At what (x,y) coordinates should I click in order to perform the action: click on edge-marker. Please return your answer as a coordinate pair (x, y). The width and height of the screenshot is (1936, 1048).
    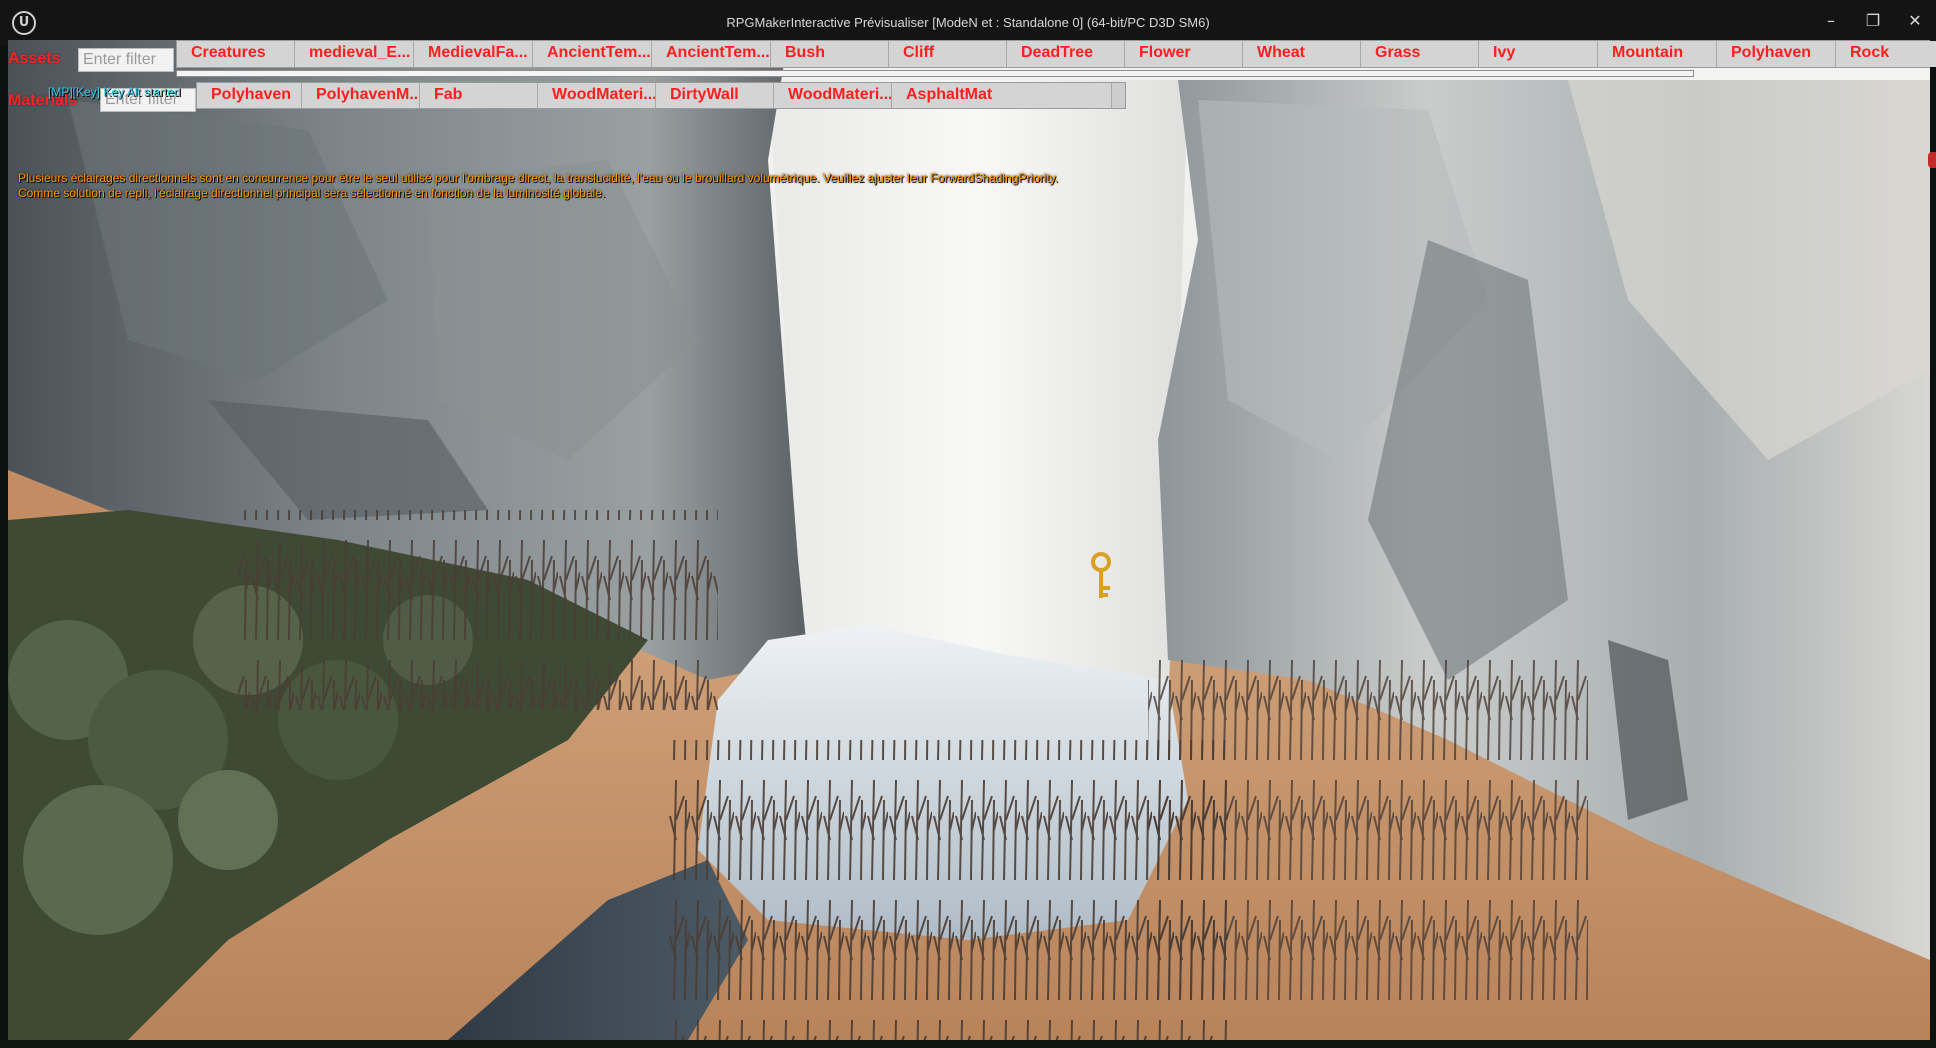
    Looking at the image, I should click on (1932, 160).